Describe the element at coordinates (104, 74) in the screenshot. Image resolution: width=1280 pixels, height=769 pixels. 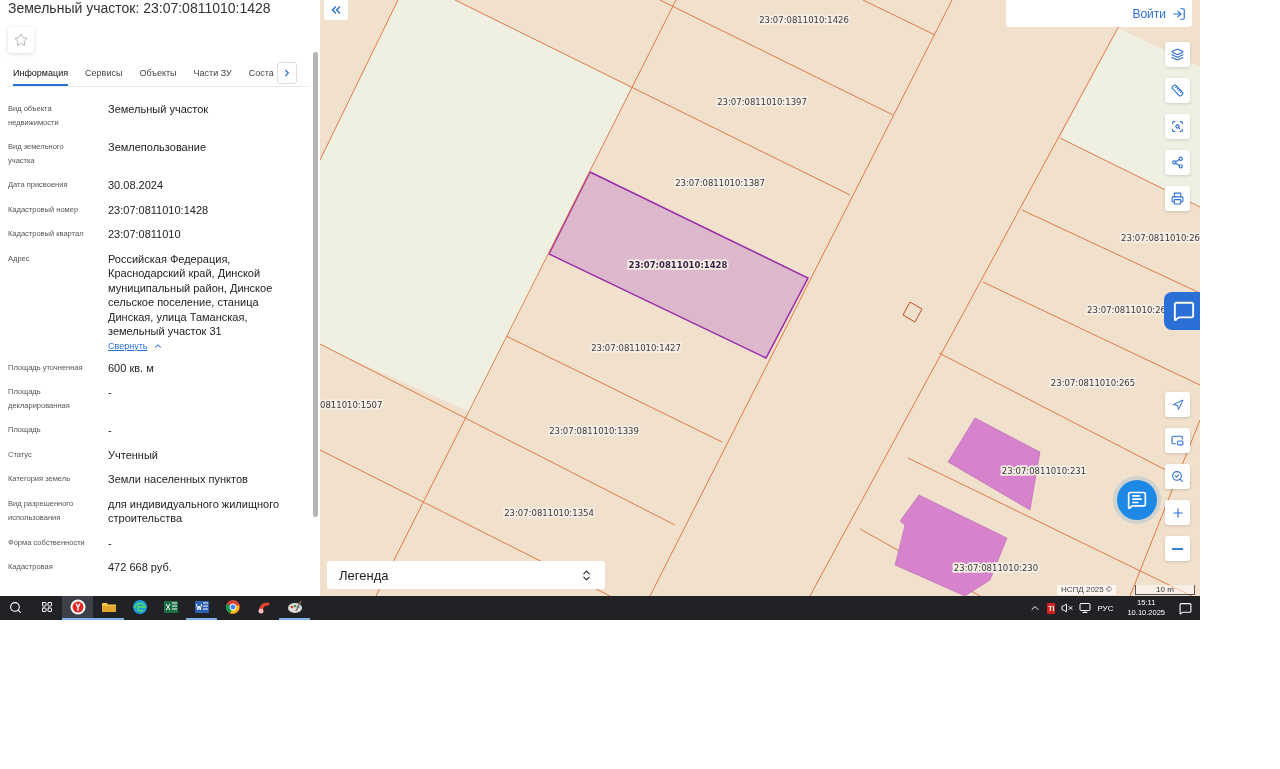
I see `tab: Сервисы` at that location.